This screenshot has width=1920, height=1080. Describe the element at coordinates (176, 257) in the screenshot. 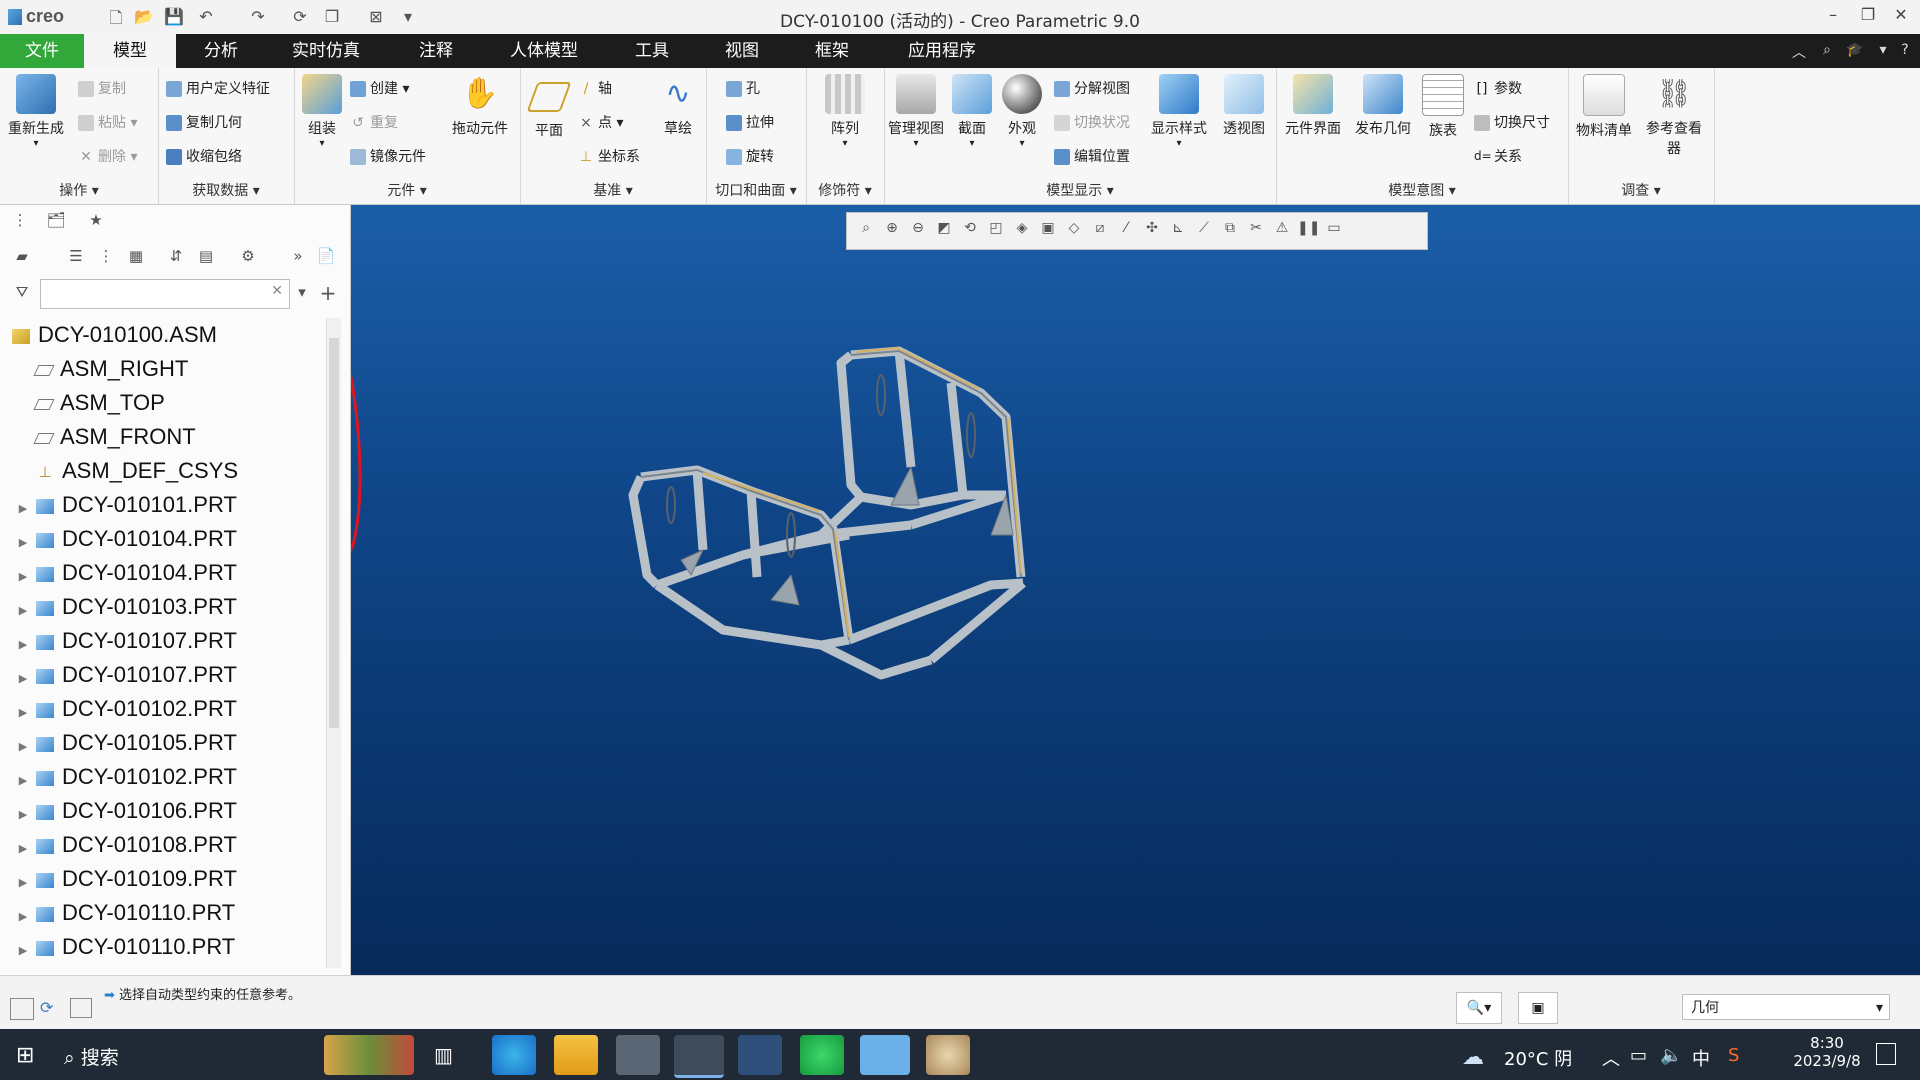

I see `tree-filters-icon: ⇵` at that location.